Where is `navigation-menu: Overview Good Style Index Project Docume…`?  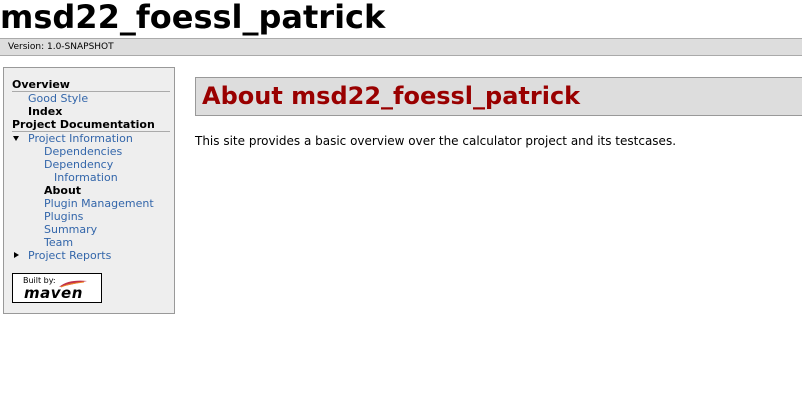
navigation-menu: Overview Good Style Index Project Docume… is located at coordinates (91, 170).